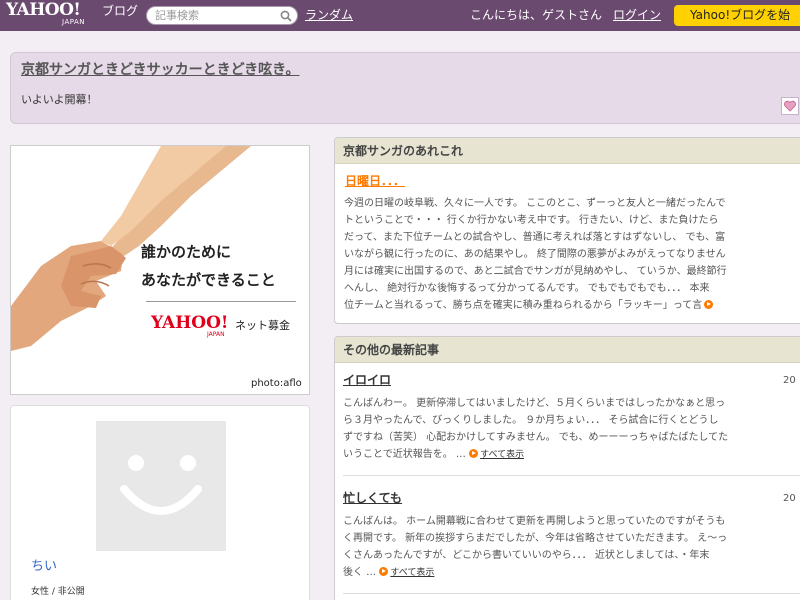 The height and width of the screenshot is (600, 800). What do you see at coordinates (375, 181) in the screenshot?
I see `featured-article-title: 日曜日．．．` at bounding box center [375, 181].